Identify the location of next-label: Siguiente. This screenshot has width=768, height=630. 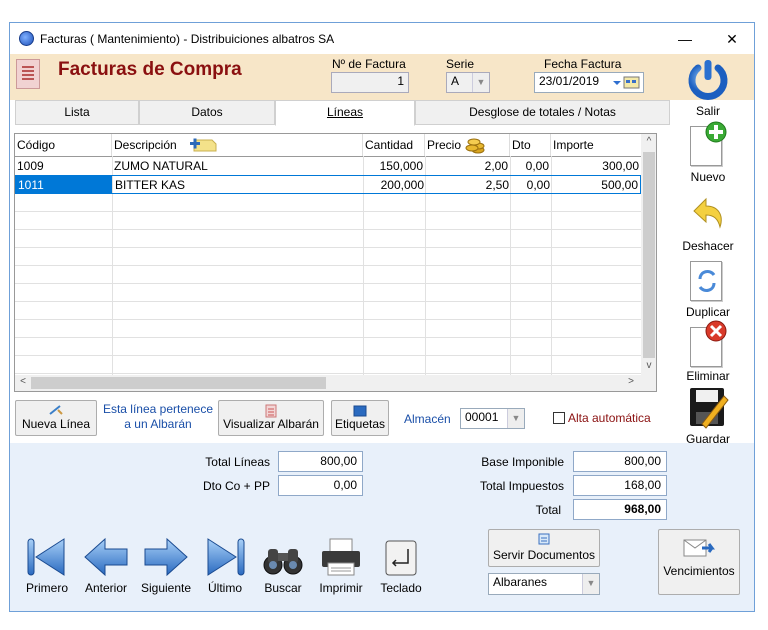
(166, 588).